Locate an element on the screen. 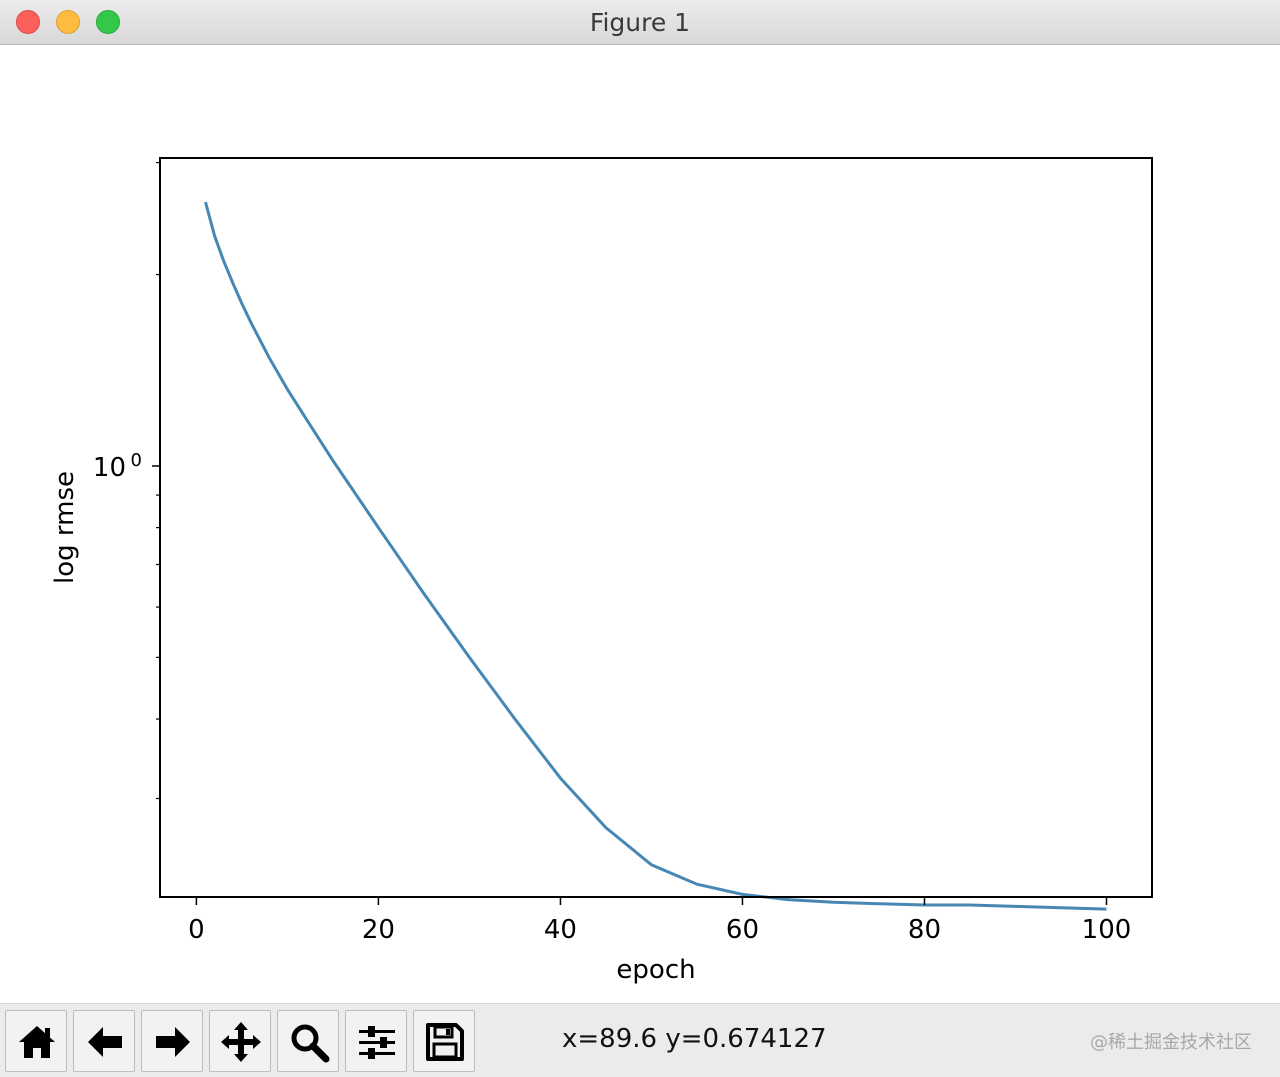 The image size is (1280, 1077). x-tick-label: 100 is located at coordinates (1107, 930).